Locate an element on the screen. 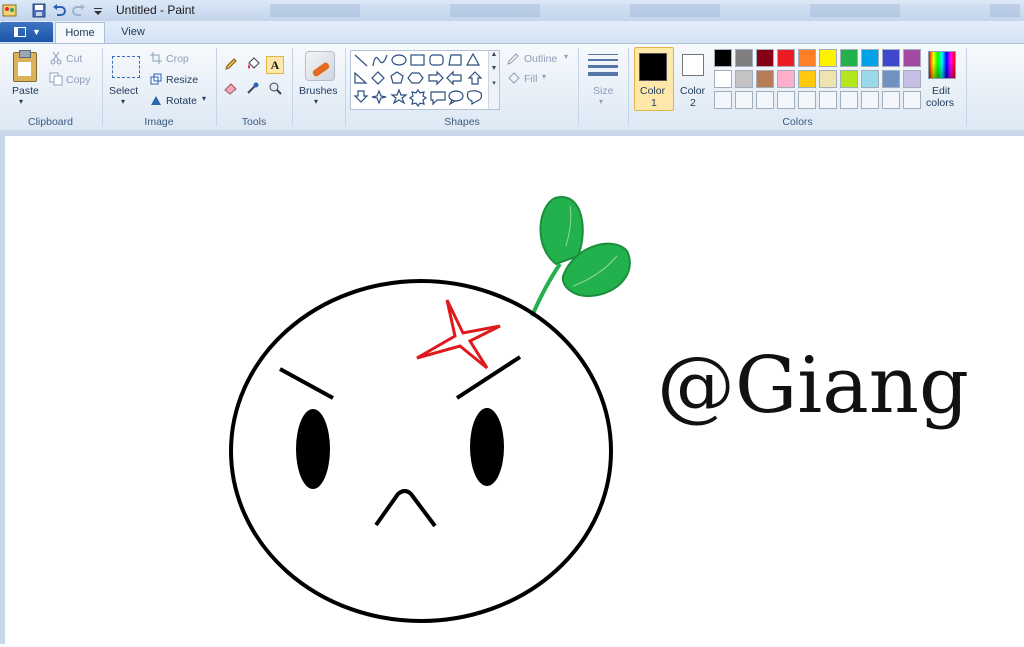  paste-button: Paste is located at coordinates (25, 91).